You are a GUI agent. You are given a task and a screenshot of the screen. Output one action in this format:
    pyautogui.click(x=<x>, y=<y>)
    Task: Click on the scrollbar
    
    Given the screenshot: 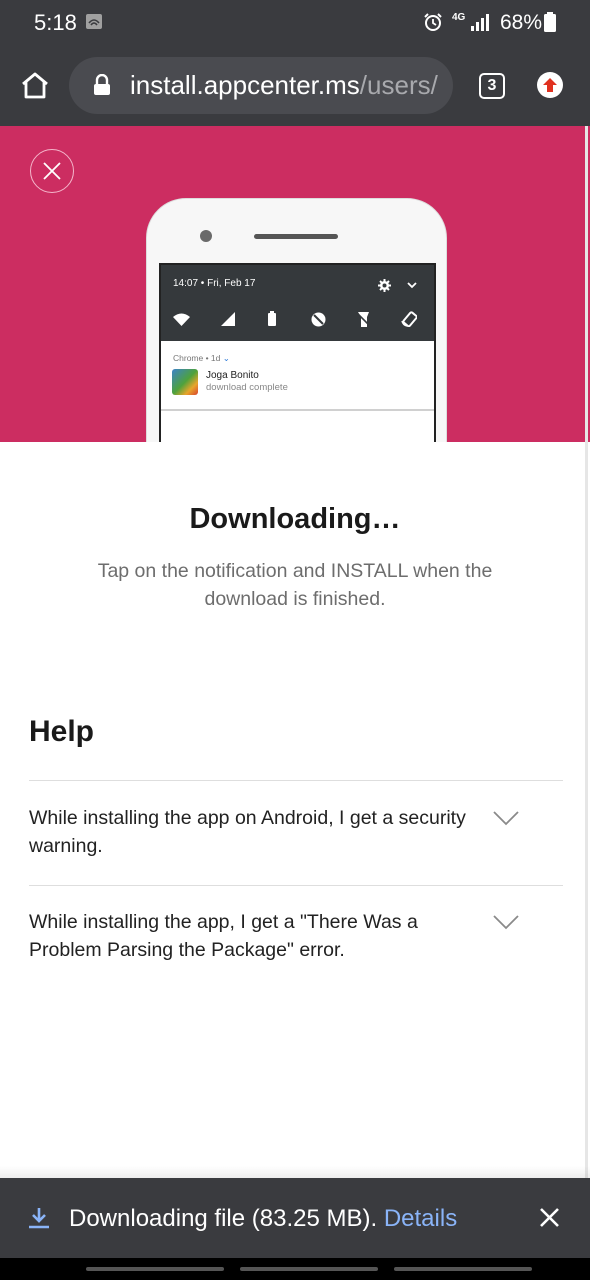 What is the action you would take?
    pyautogui.click(x=586, y=652)
    